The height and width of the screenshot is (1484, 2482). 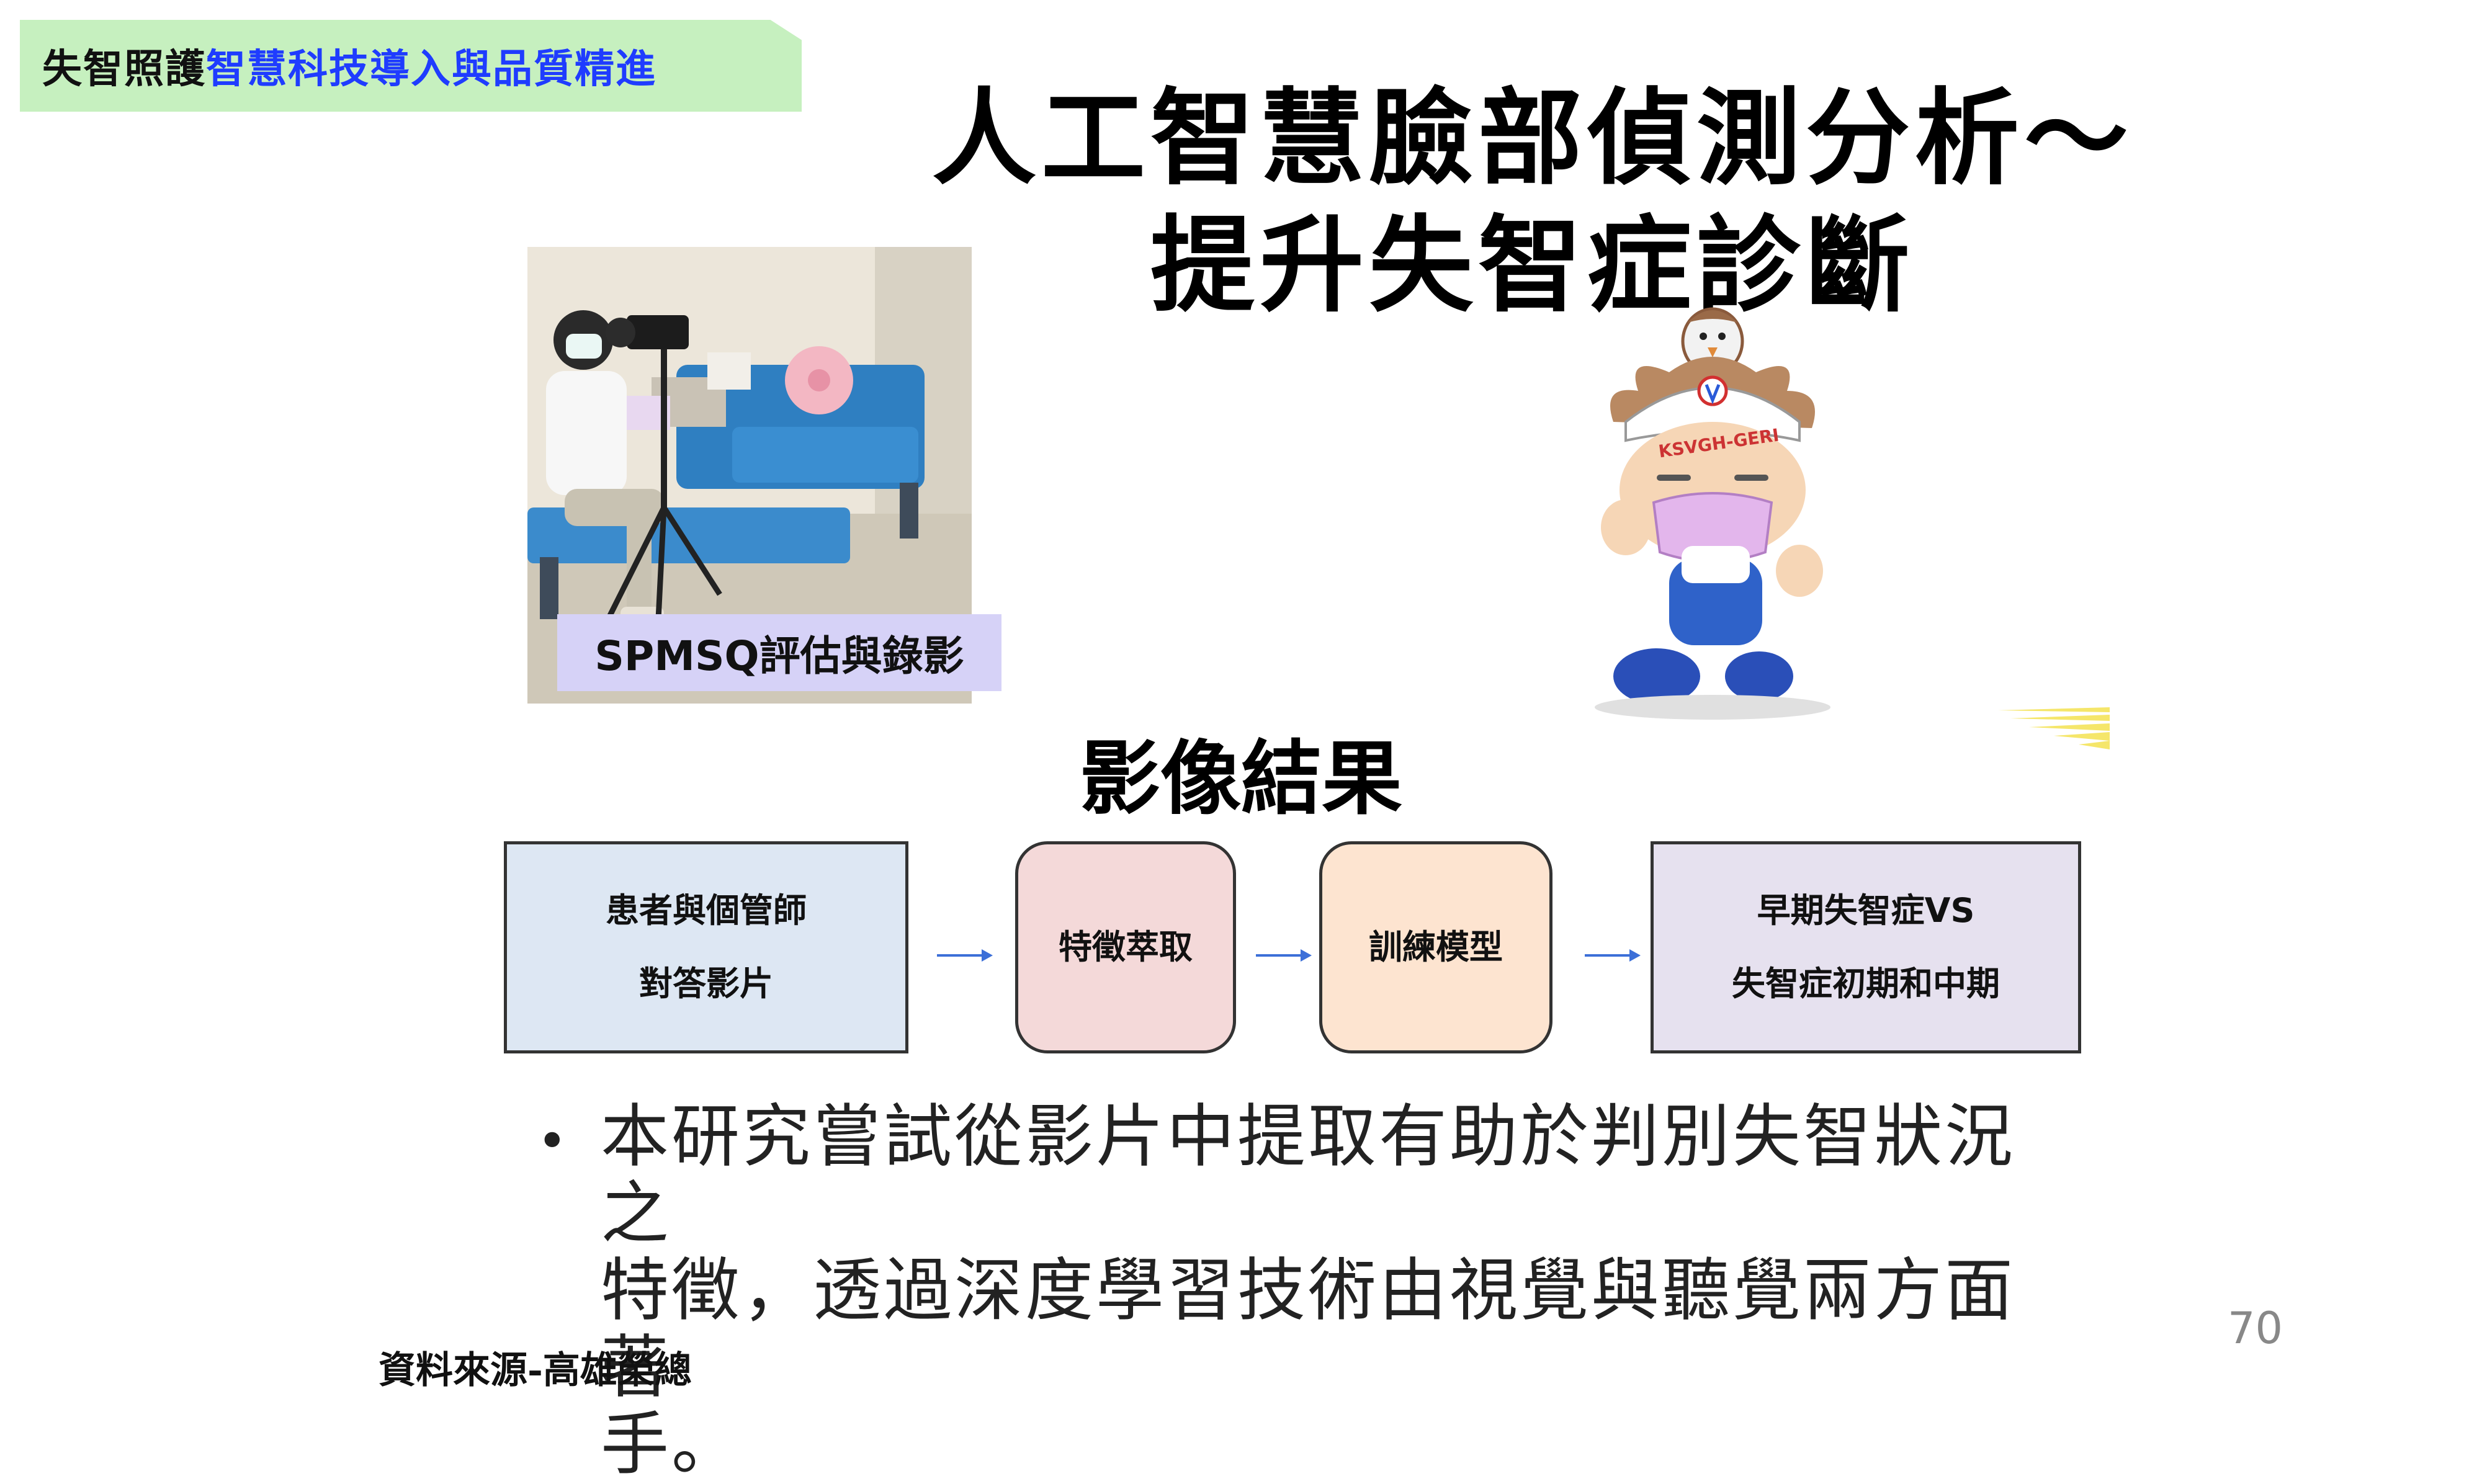 What do you see at coordinates (706, 947) in the screenshot?
I see `flow-box-video: 患者與個管師 對答影片` at bounding box center [706, 947].